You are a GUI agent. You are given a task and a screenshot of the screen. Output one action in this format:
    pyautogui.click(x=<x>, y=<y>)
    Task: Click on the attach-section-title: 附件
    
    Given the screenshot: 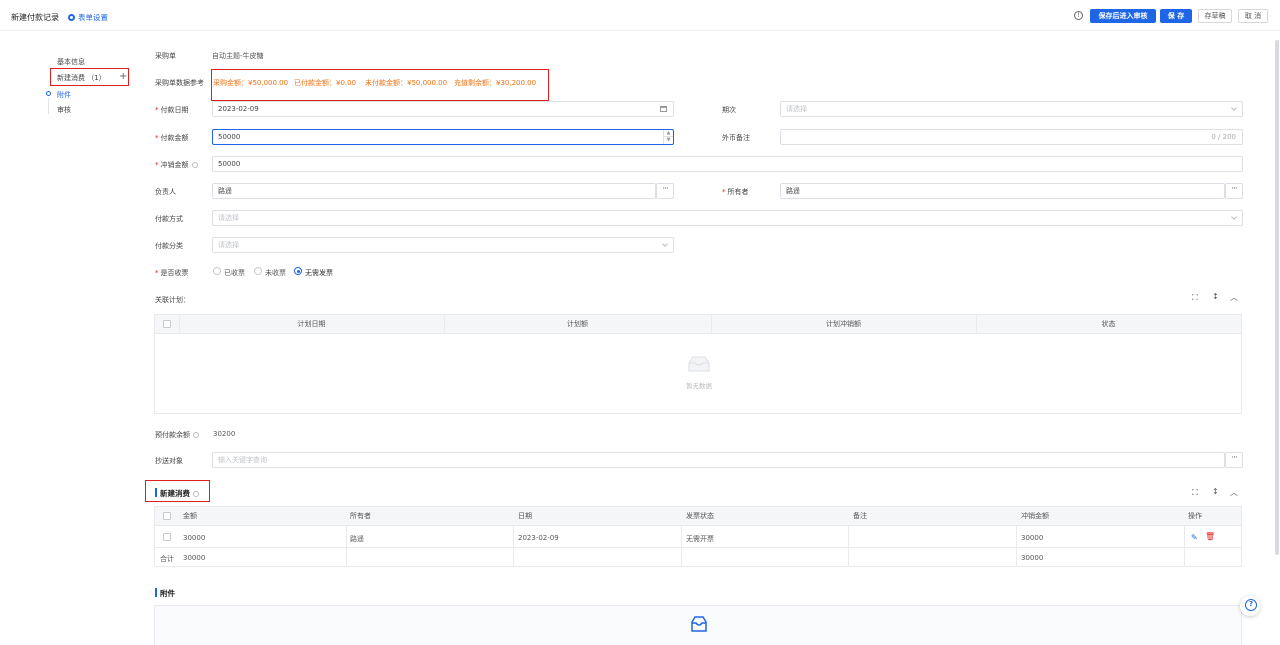 What is the action you would take?
    pyautogui.click(x=167, y=593)
    